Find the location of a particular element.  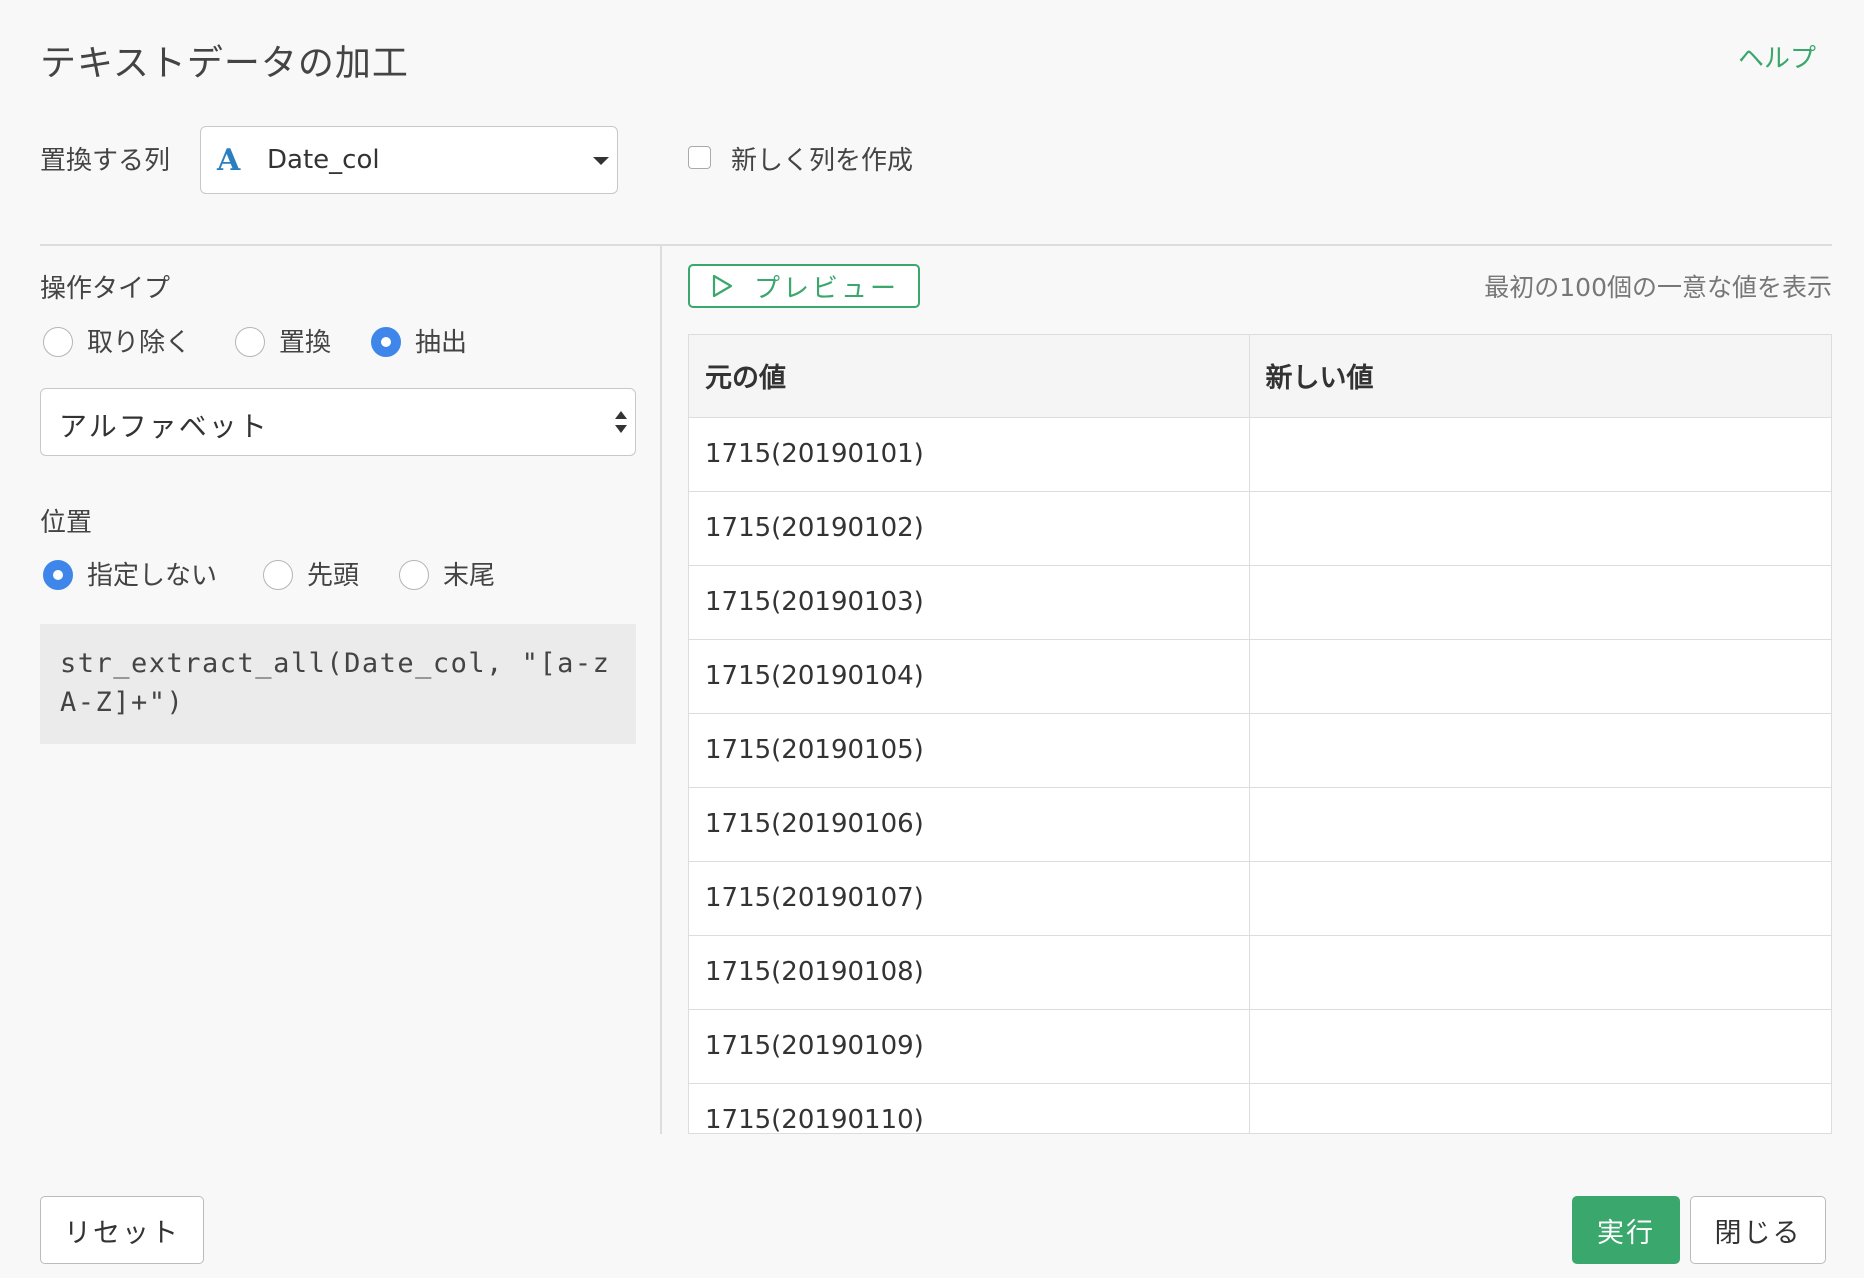

play-icon is located at coordinates (722, 286).